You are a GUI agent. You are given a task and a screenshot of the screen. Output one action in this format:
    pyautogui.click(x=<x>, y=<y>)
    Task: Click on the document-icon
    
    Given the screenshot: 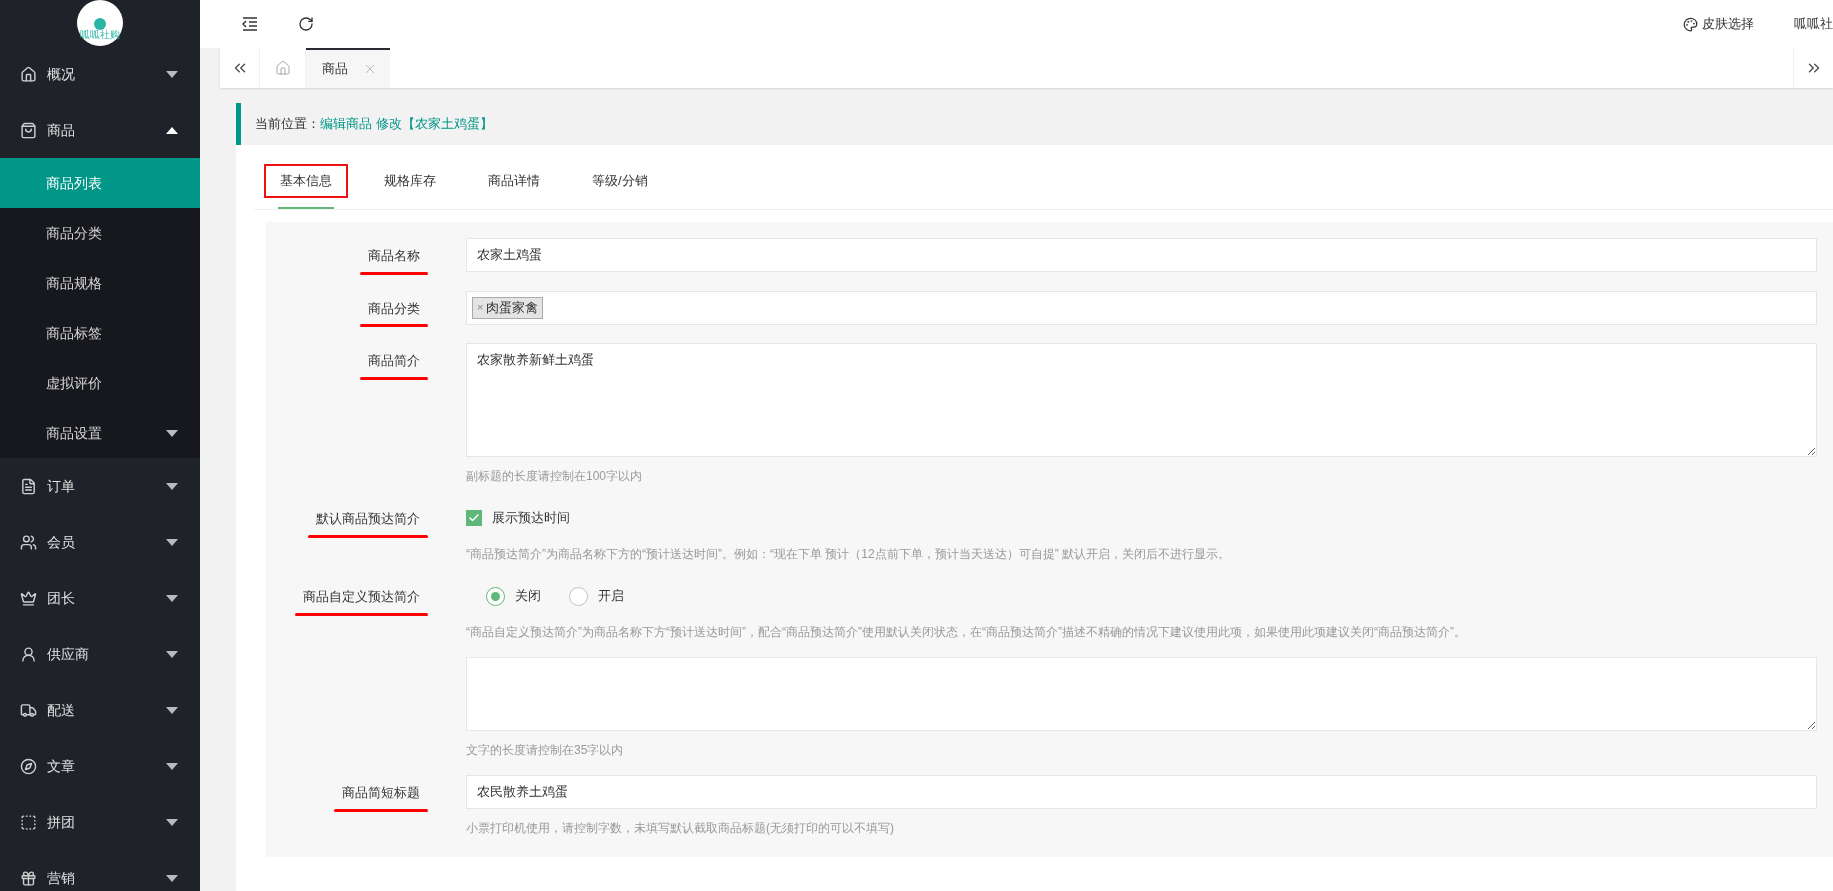 What is the action you would take?
    pyautogui.click(x=28, y=486)
    